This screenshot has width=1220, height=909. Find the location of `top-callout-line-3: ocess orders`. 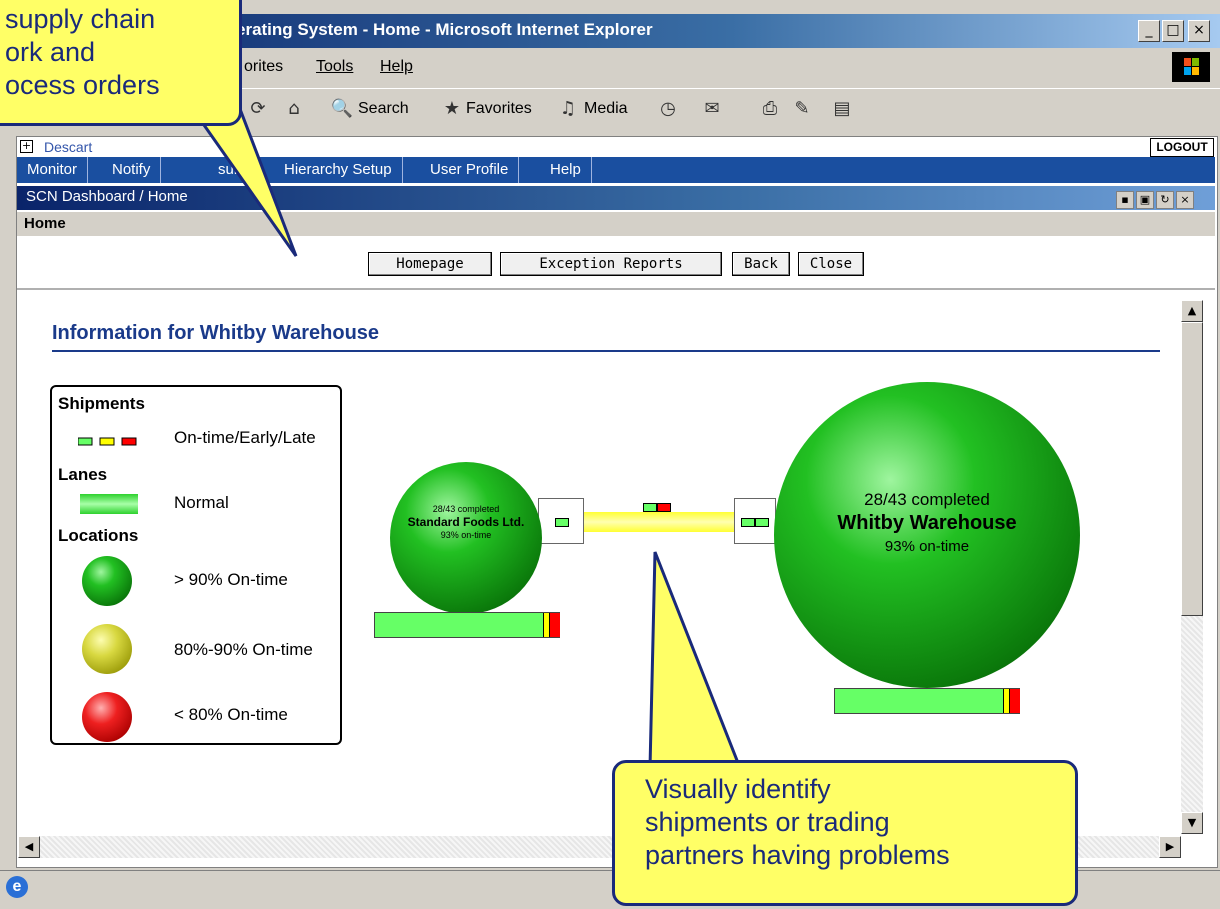

top-callout-line-3: ocess orders is located at coordinates (82, 85).